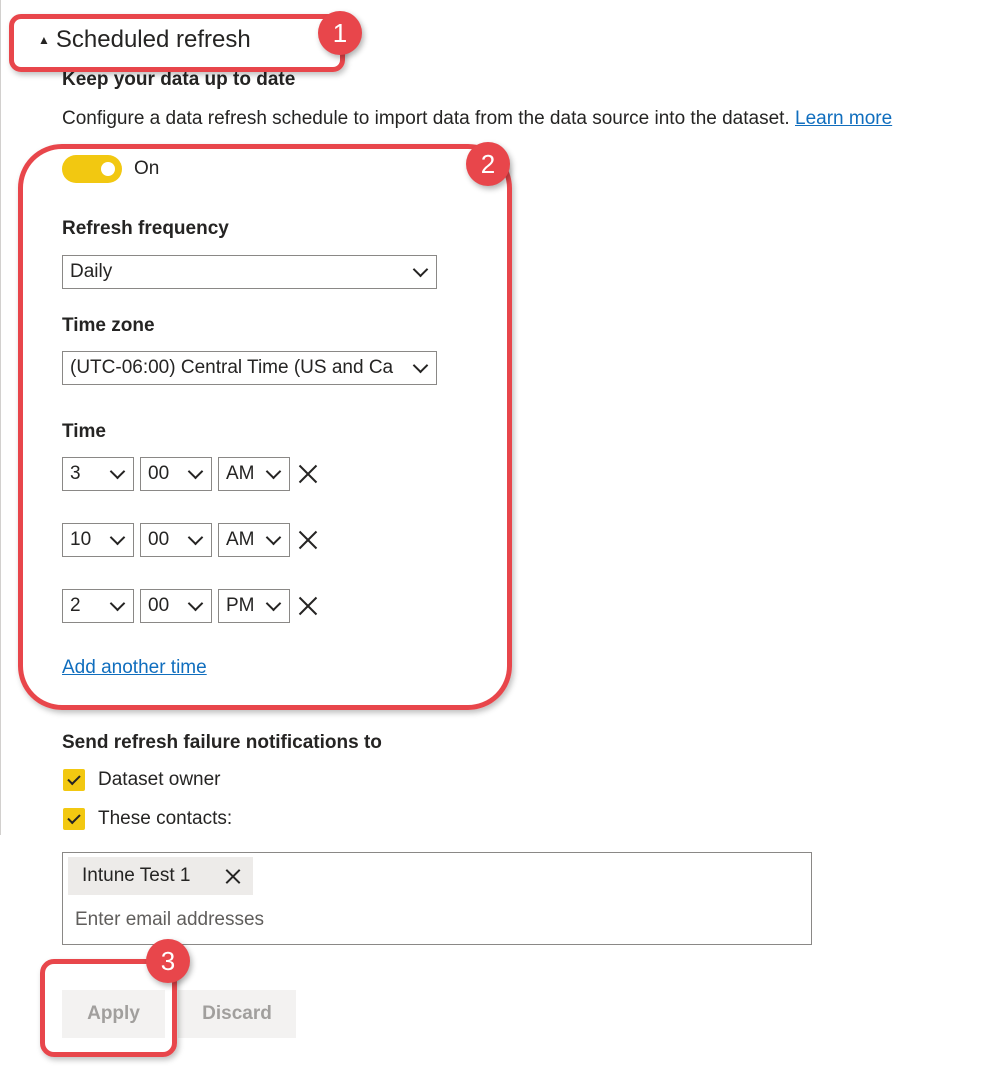  What do you see at coordinates (159, 779) in the screenshot?
I see `dataset-owner-label: Dataset owner` at bounding box center [159, 779].